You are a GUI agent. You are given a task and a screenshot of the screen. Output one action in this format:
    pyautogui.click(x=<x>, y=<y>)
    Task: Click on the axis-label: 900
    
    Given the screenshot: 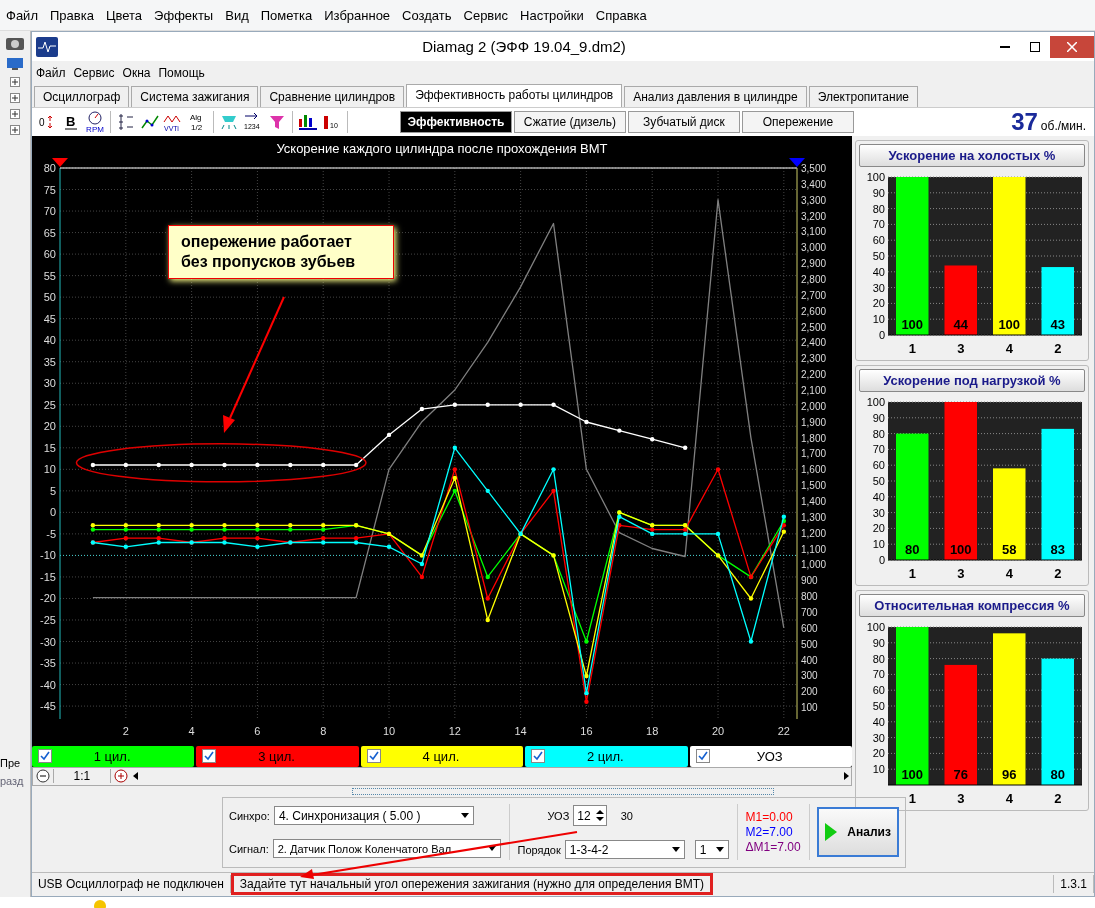 What is the action you would take?
    pyautogui.click(x=809, y=580)
    